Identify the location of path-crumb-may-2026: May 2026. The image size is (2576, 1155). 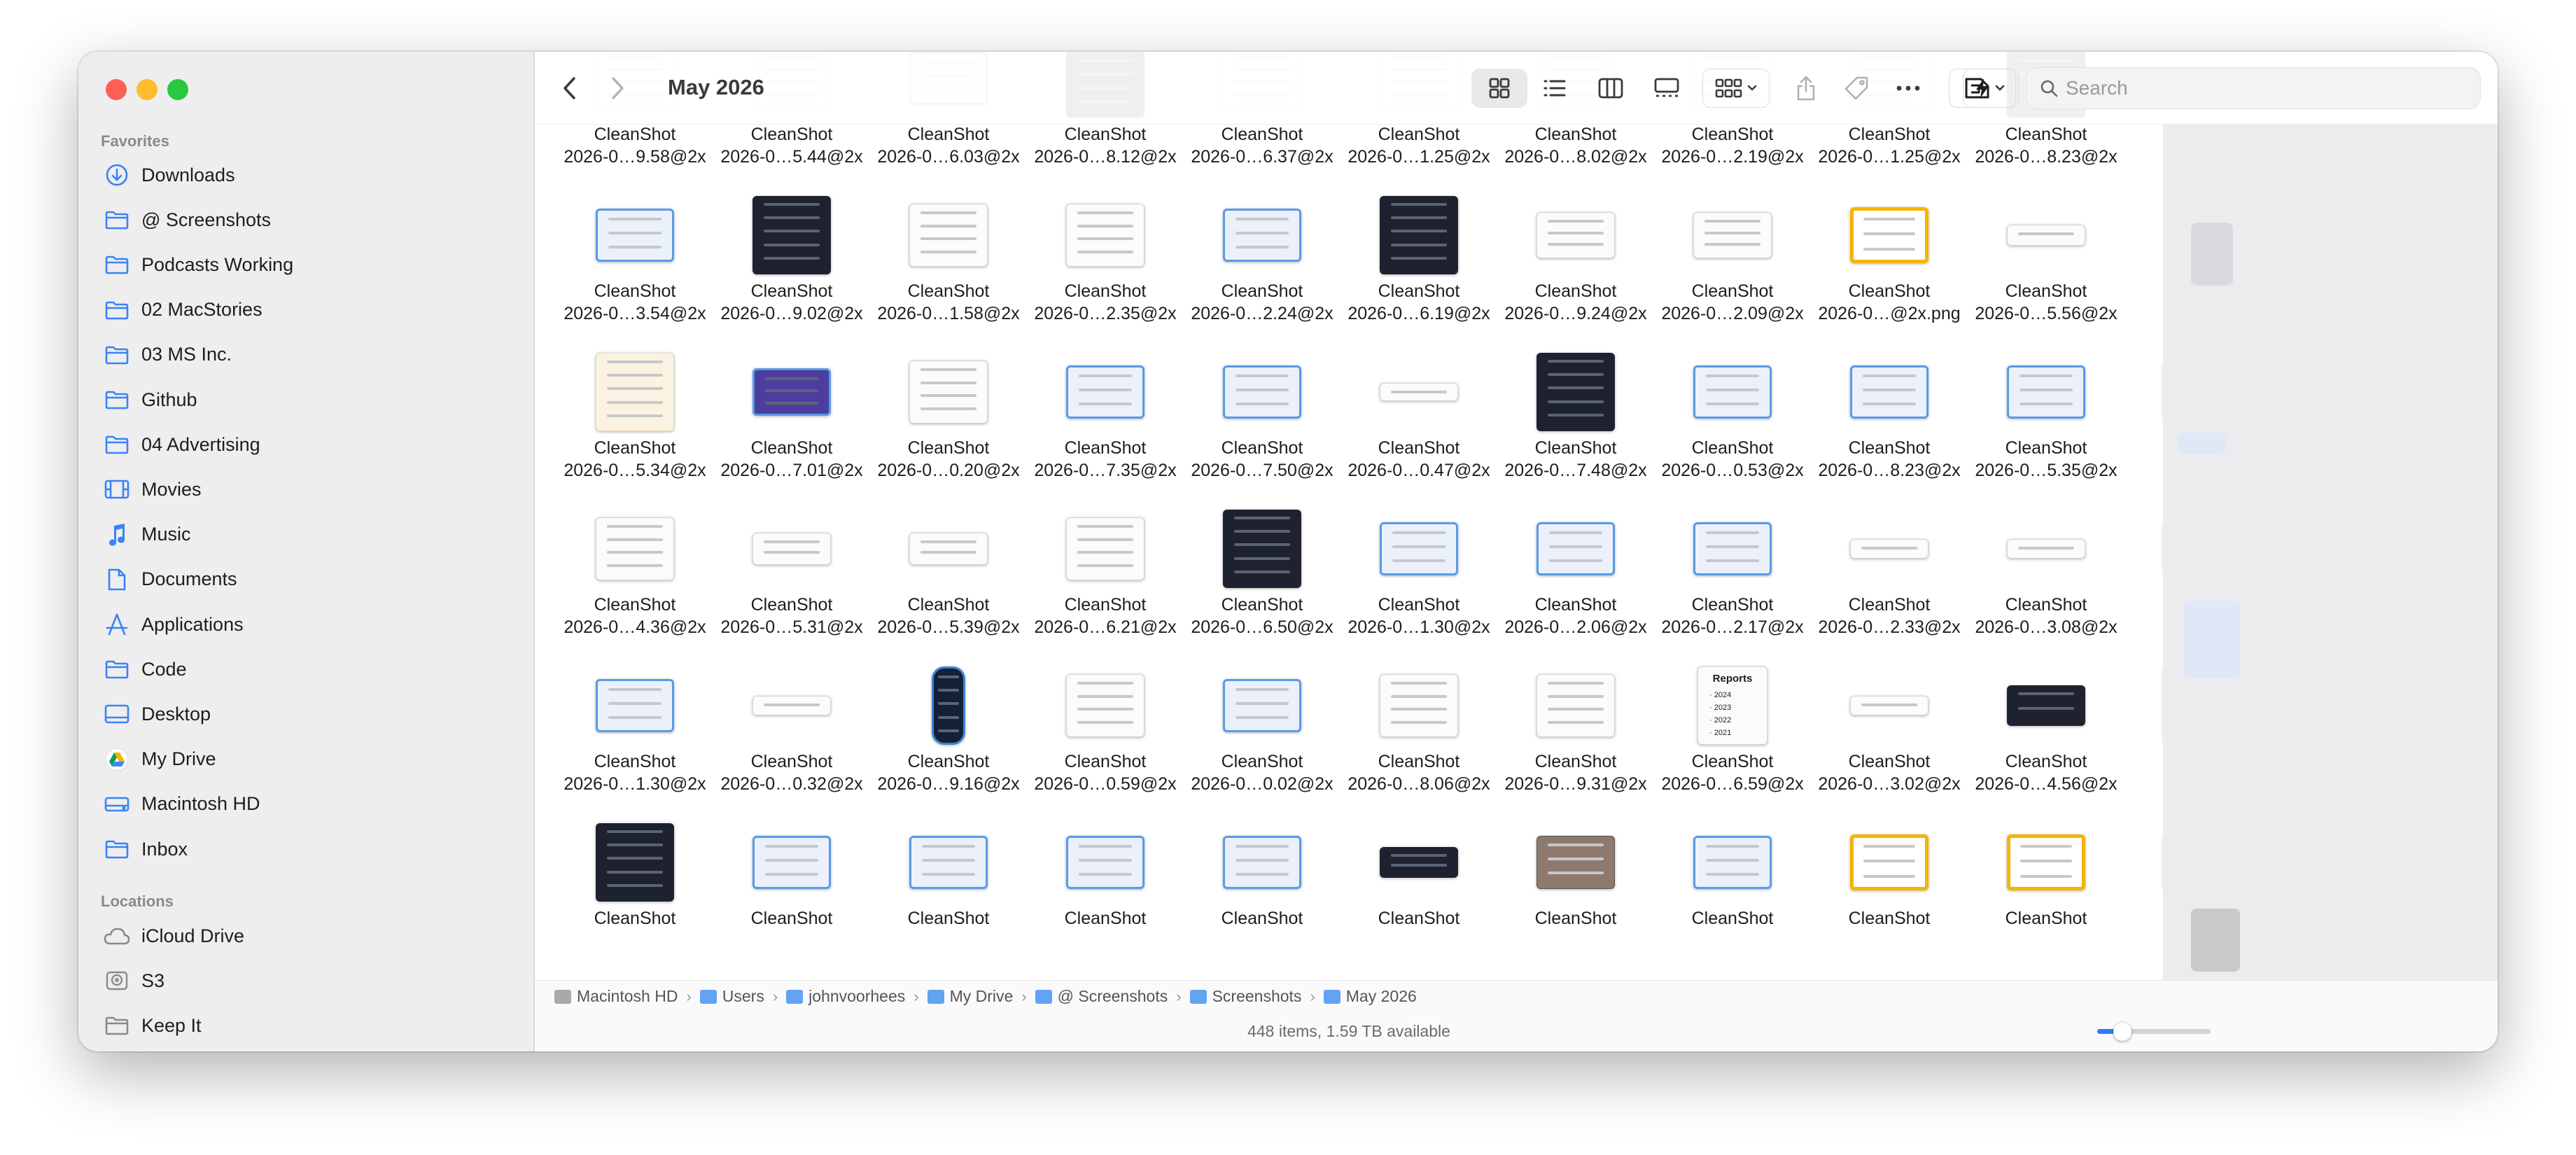
(1370, 996).